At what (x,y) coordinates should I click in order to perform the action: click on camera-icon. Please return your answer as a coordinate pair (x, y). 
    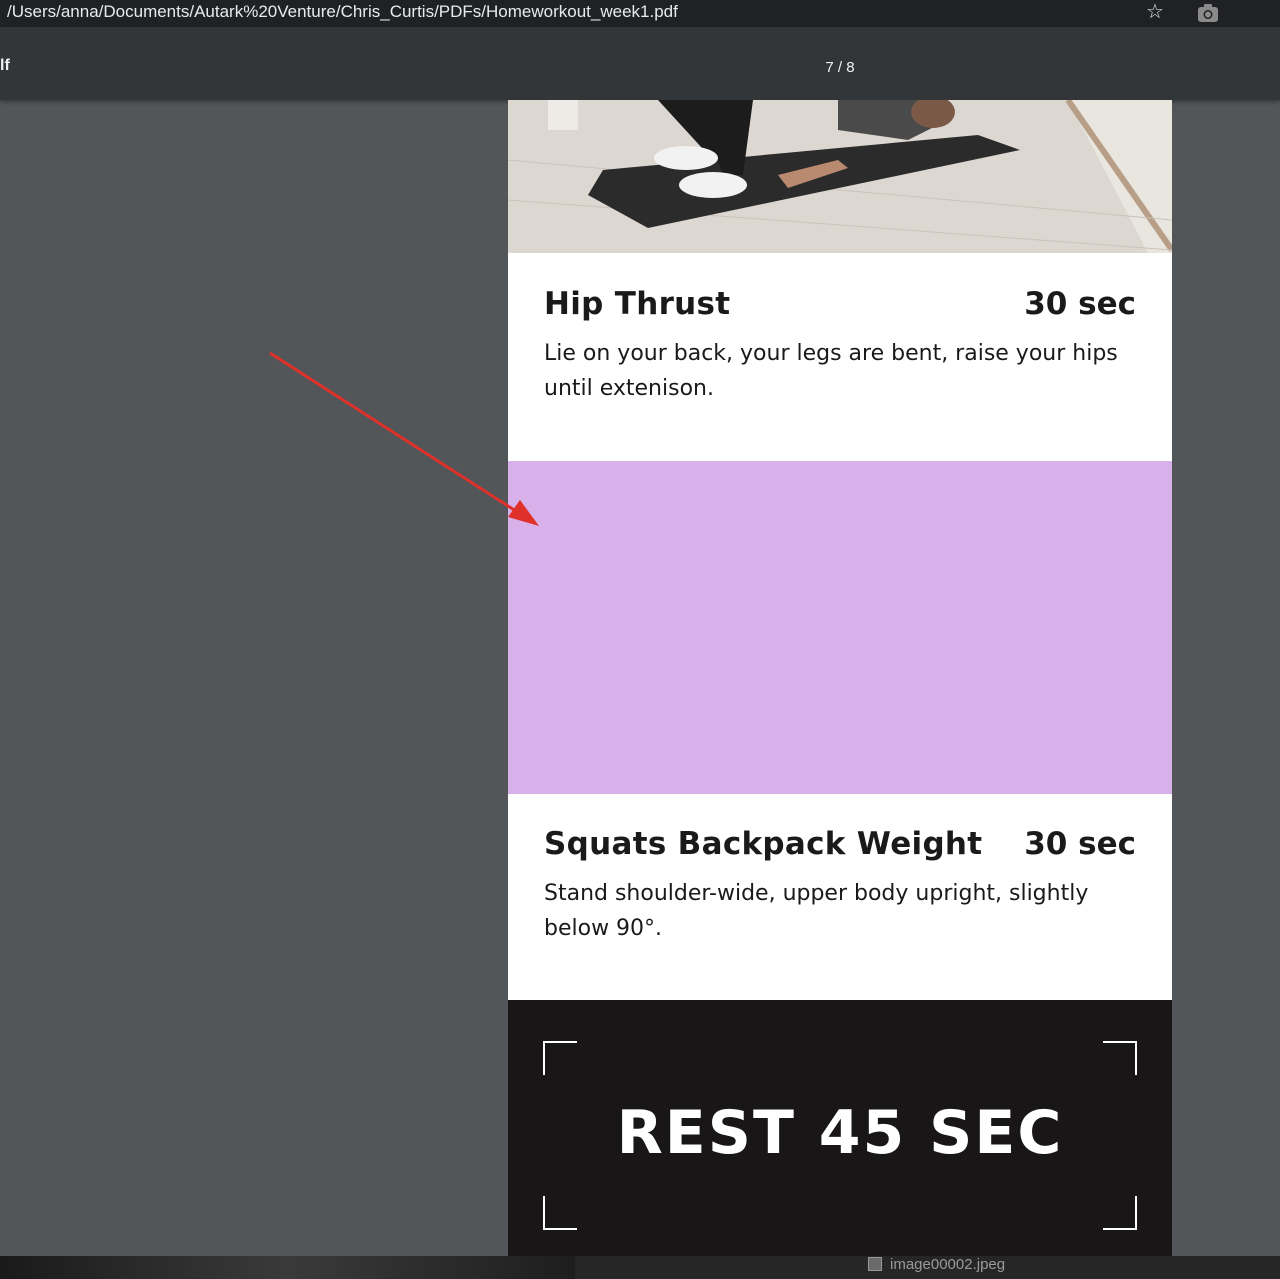
    Looking at the image, I should click on (1208, 13).